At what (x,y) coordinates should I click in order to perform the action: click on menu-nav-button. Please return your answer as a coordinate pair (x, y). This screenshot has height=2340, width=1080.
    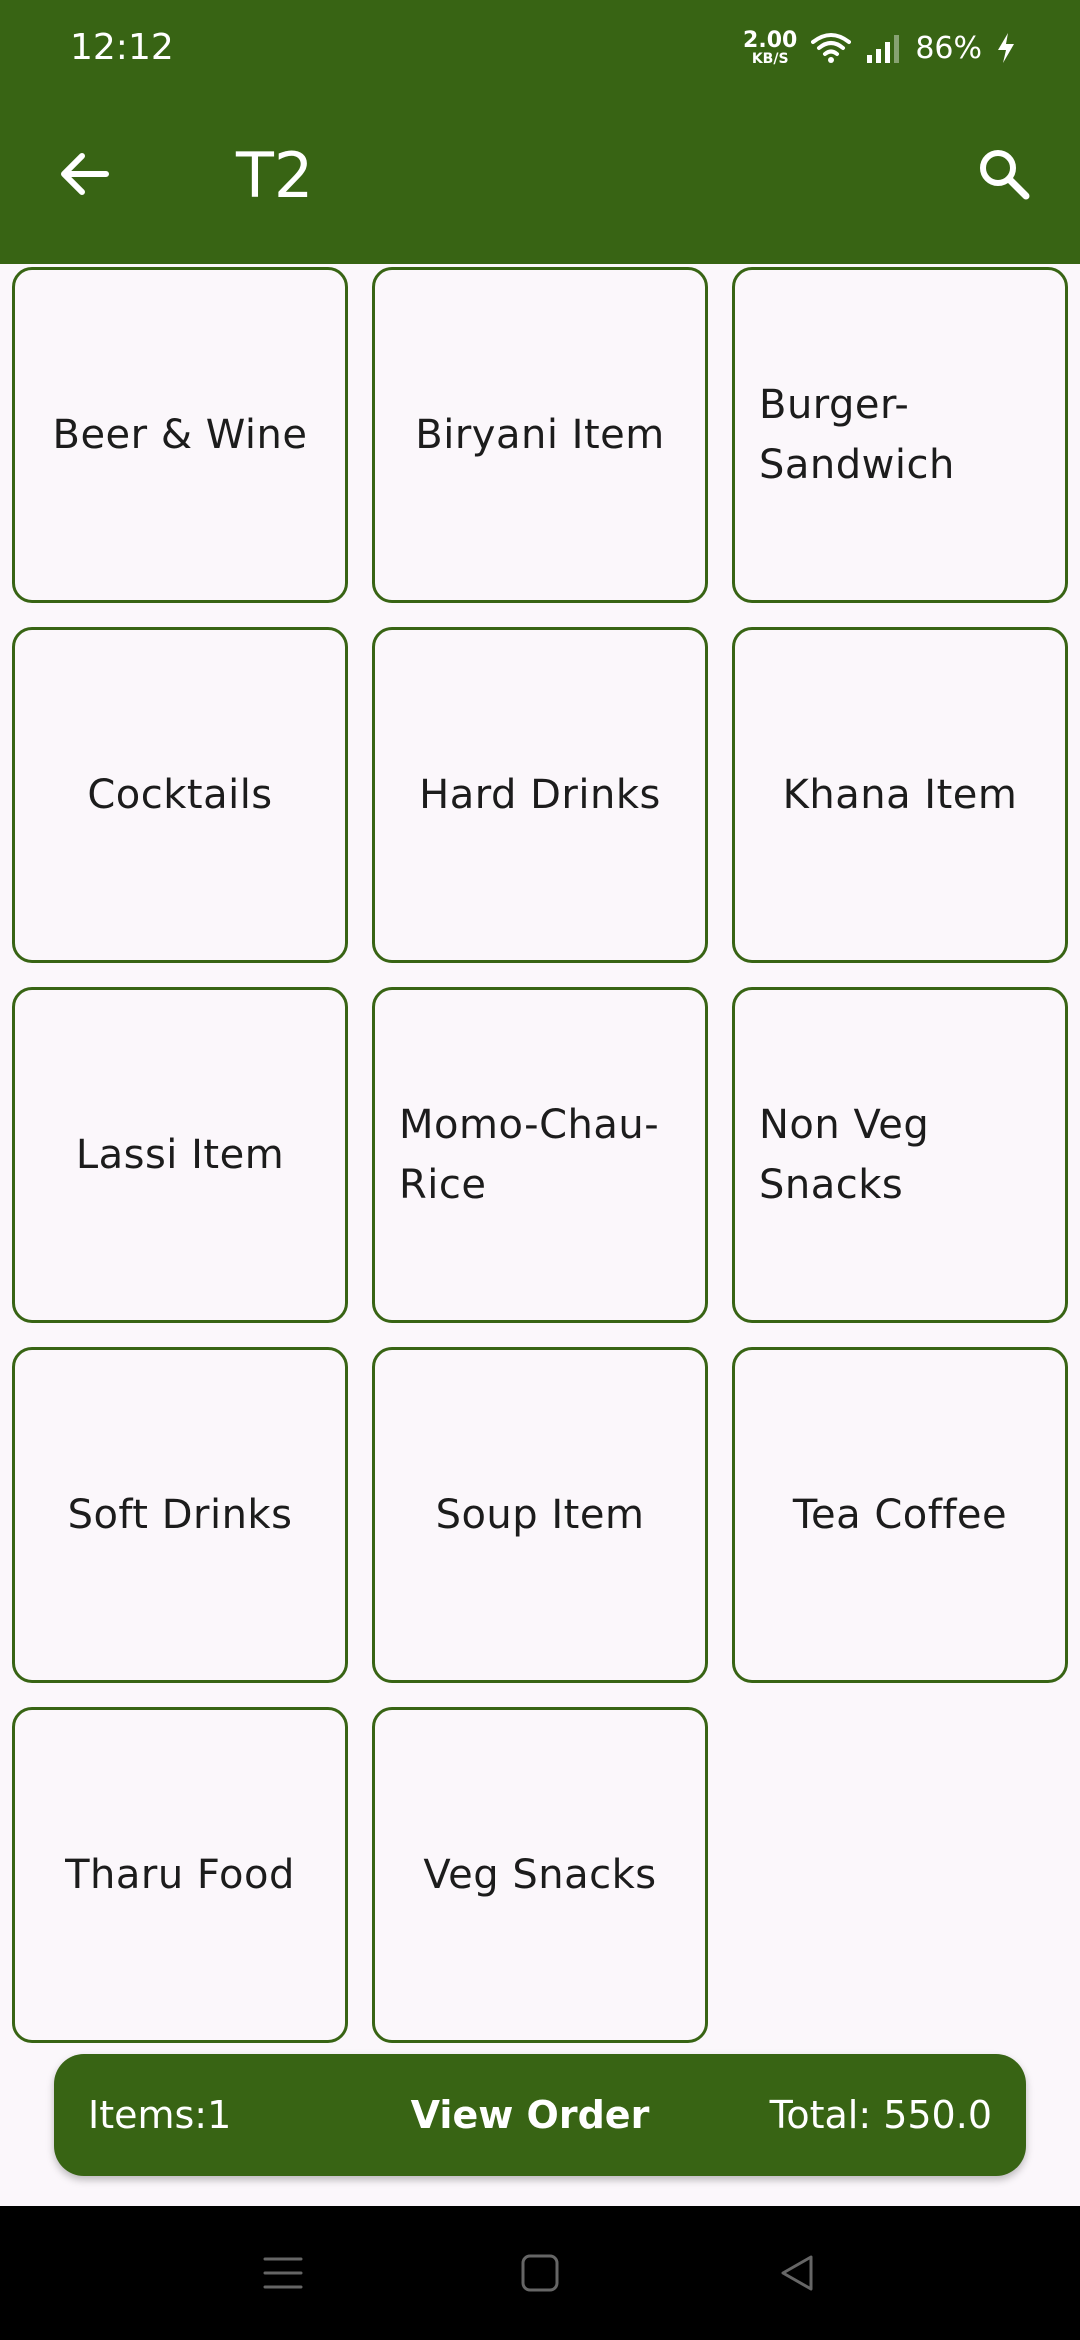
    Looking at the image, I should click on (283, 2273).